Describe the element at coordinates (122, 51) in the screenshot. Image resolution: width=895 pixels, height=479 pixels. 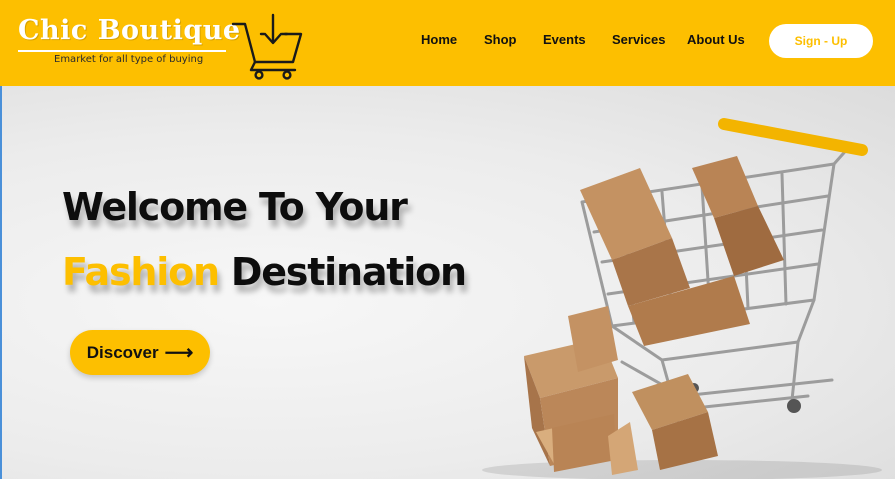
I see `brand-underline` at that location.